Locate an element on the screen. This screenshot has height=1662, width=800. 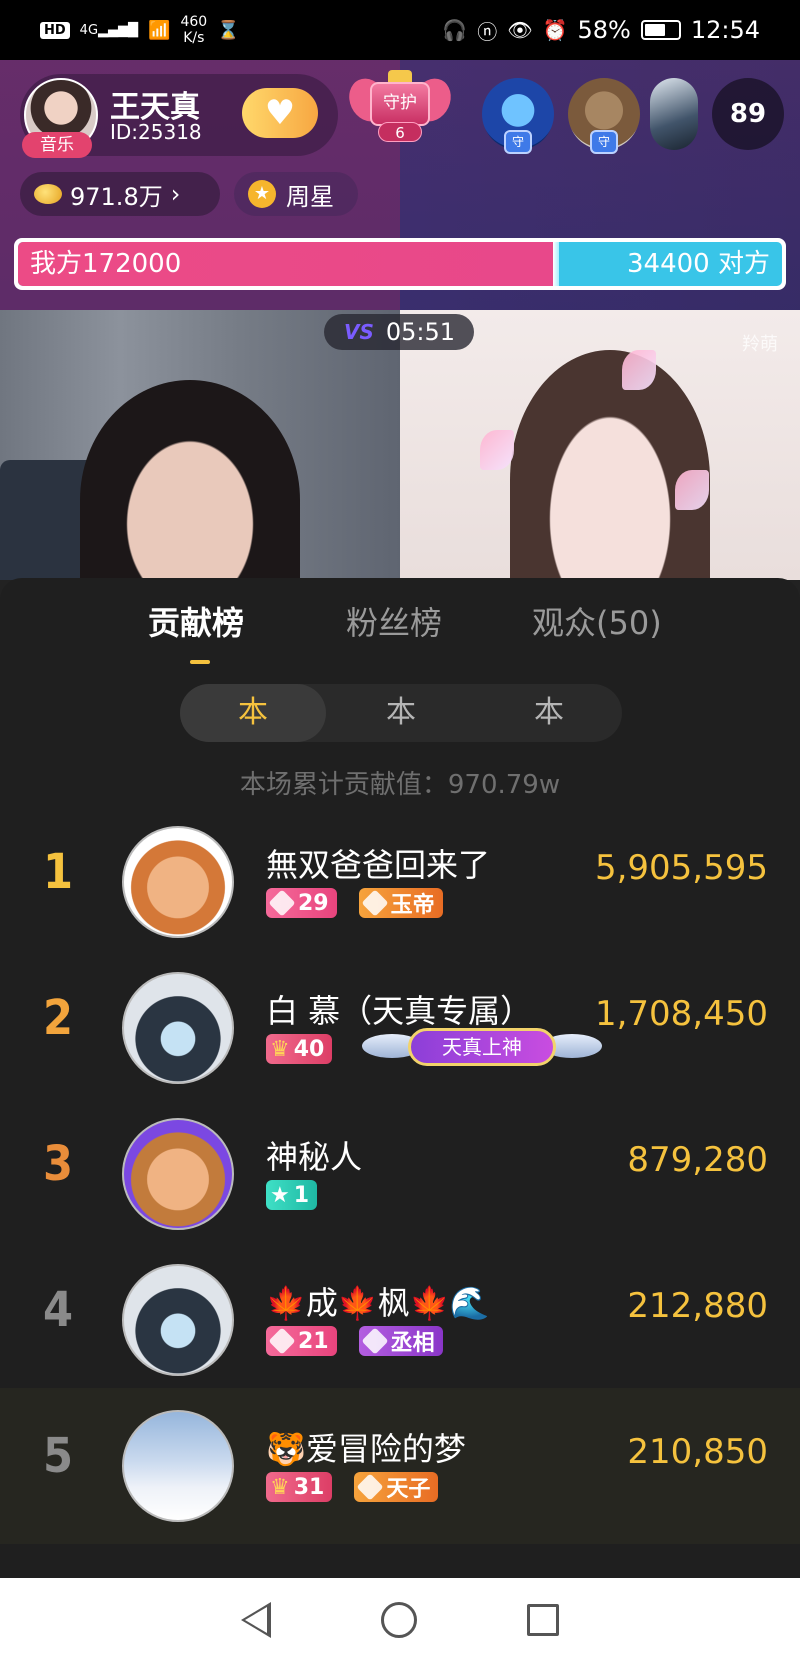
speed-unit: K/s is located at coordinates (194, 38).